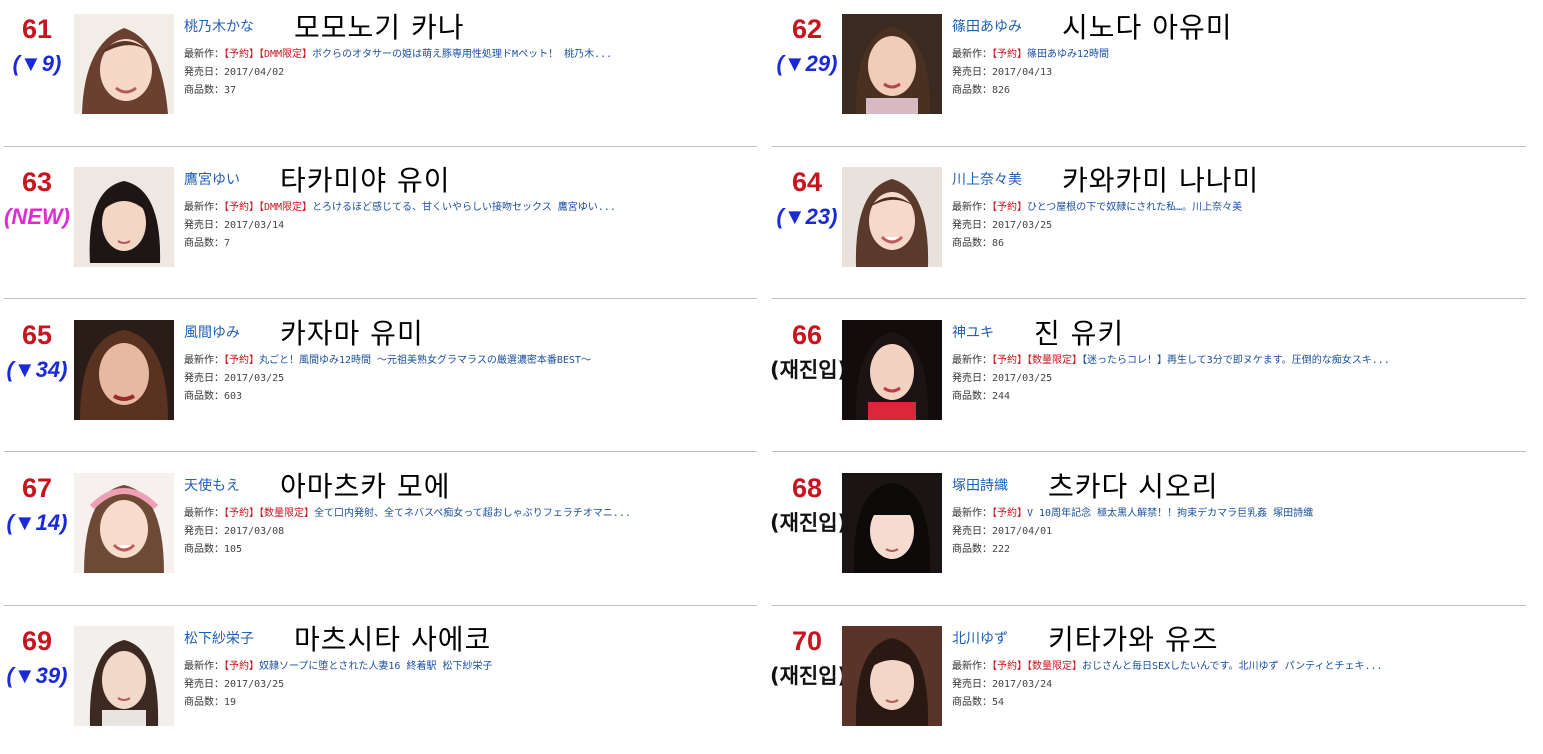 The image size is (1543, 754). Describe the element at coordinates (998, 243) in the screenshot. I see `product-count: 86` at that location.